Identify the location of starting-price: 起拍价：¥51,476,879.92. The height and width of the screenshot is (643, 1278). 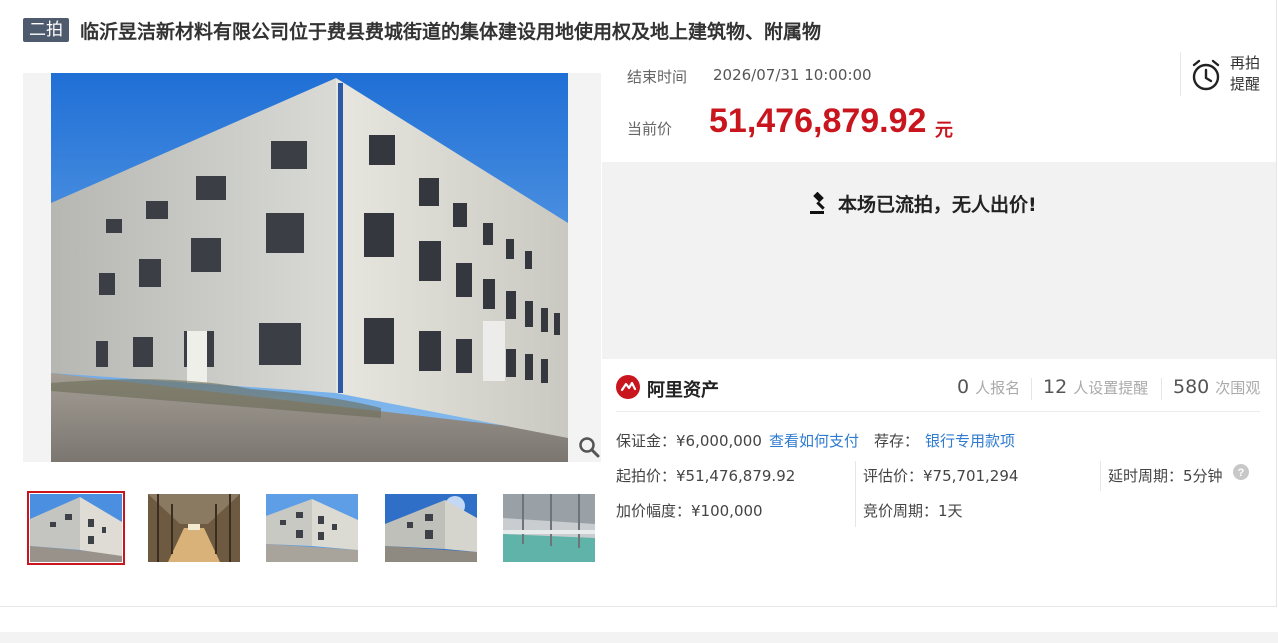
(706, 476).